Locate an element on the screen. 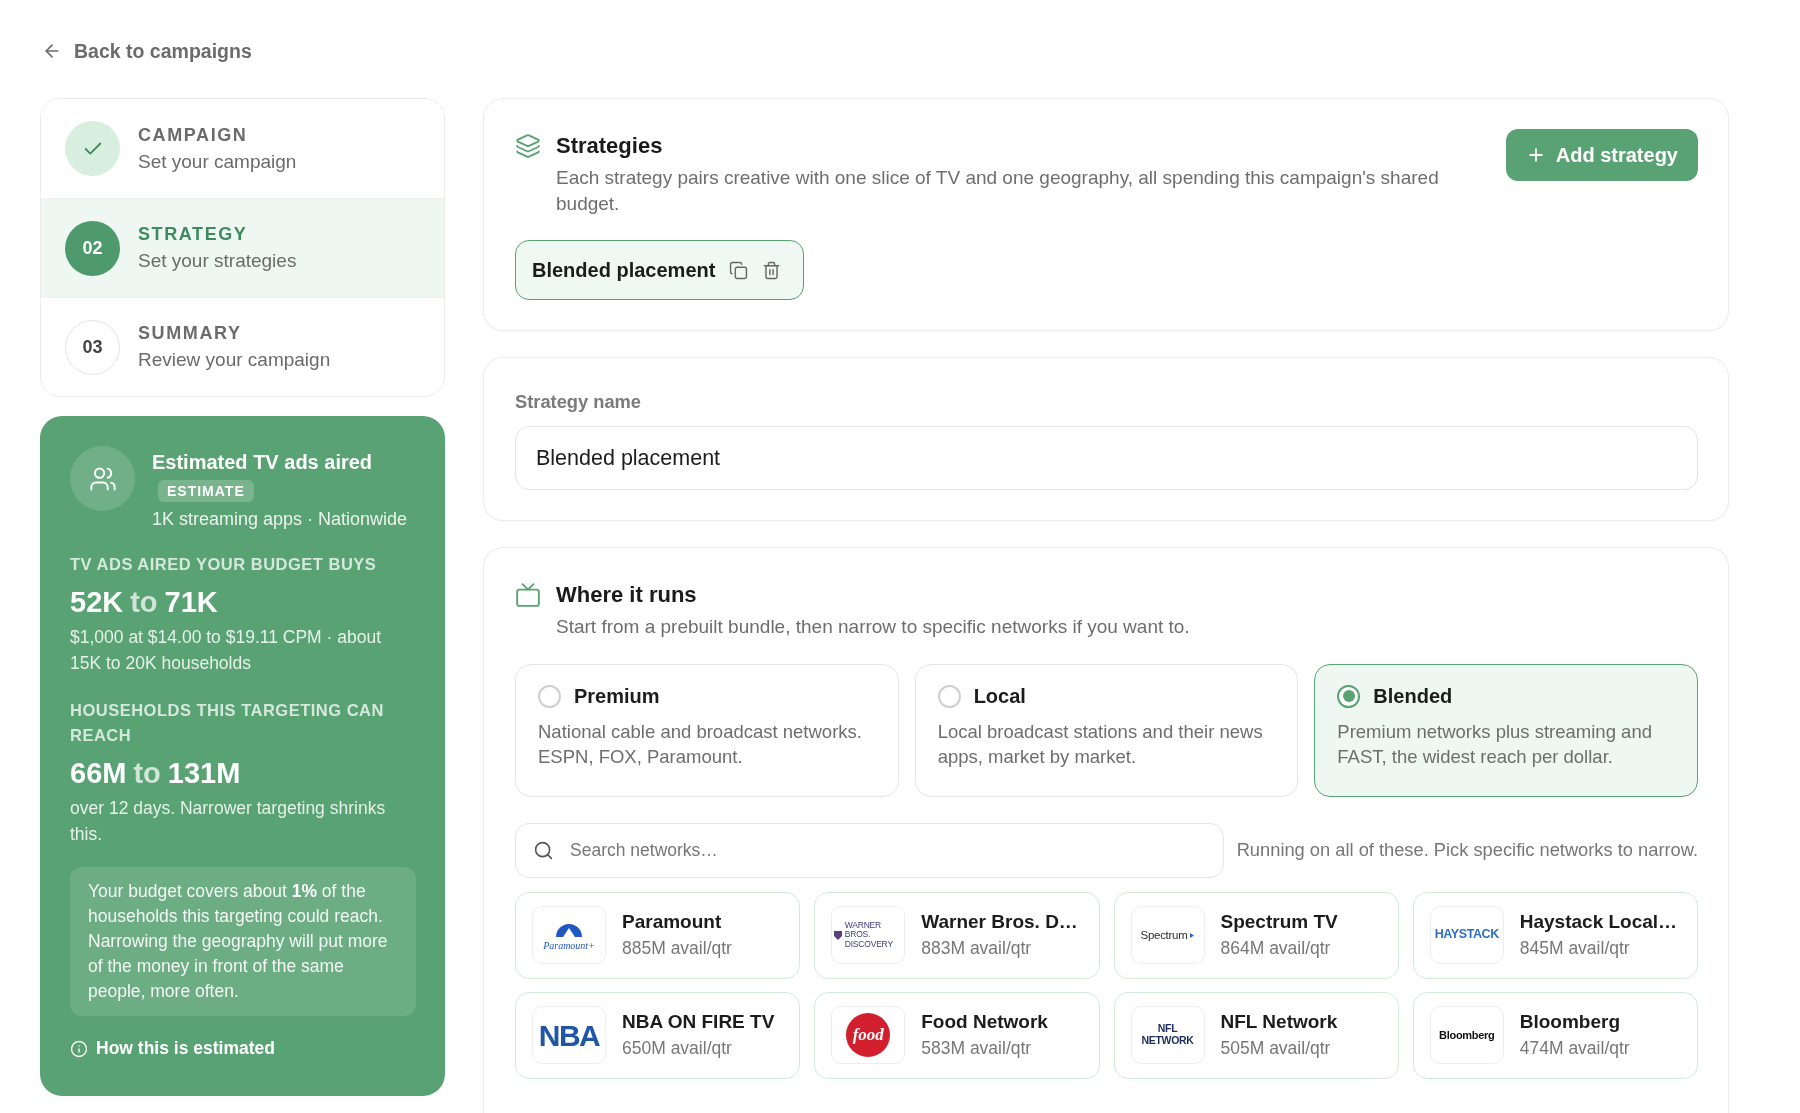  network-card: HAYSTACK Haystack Local… 845M avail/qtr is located at coordinates (1555, 935).